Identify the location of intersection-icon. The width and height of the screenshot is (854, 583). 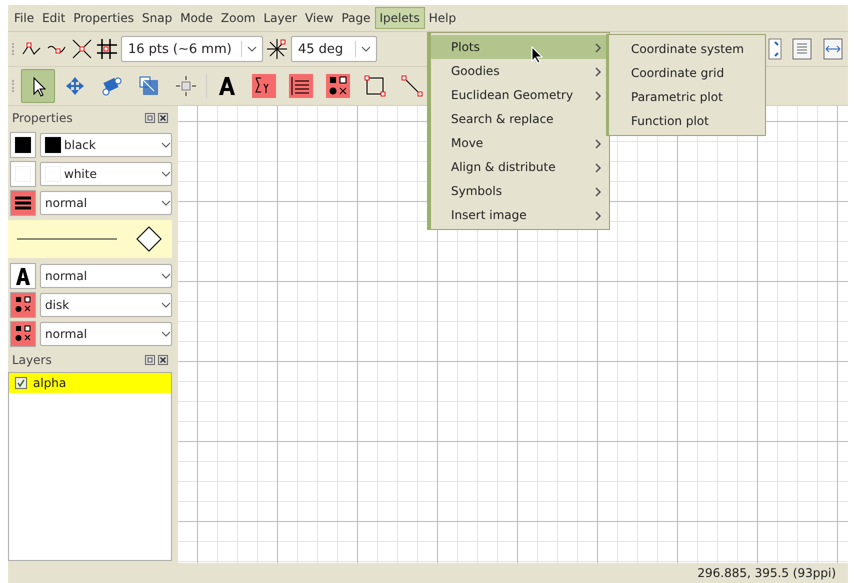
(82, 49).